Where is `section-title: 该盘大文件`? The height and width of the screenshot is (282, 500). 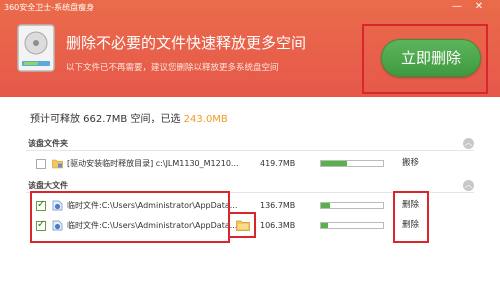
section-title: 该盘大文件 is located at coordinates (48, 185).